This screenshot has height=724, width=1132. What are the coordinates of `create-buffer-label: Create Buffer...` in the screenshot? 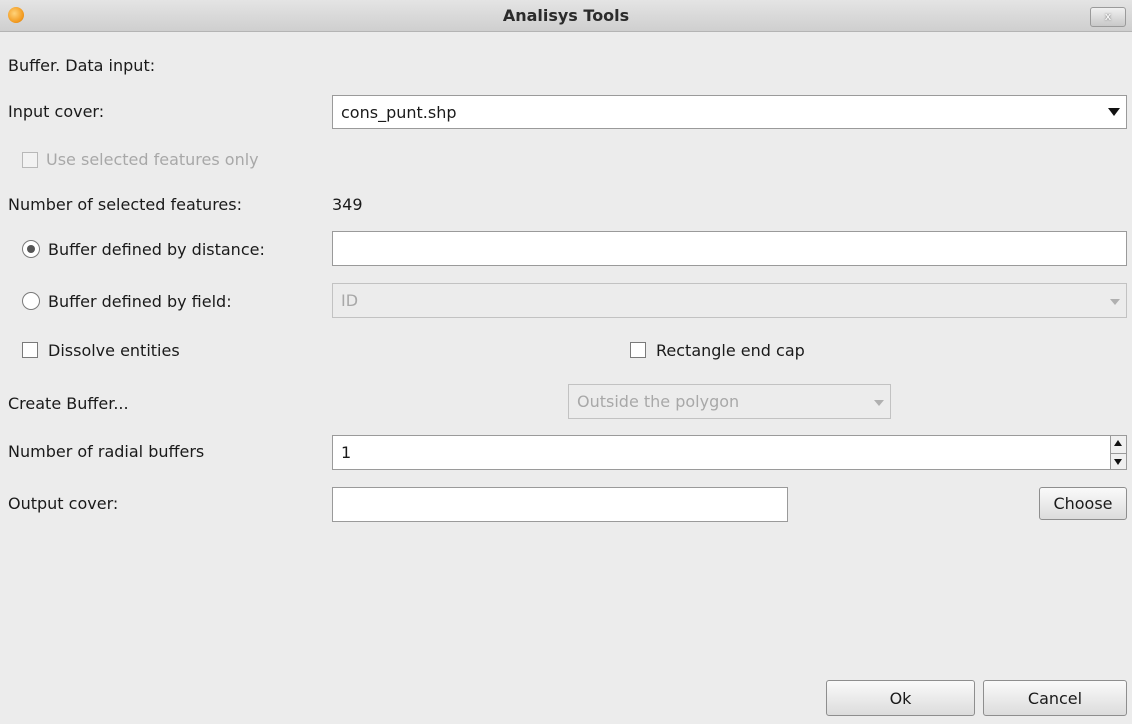 It's located at (68, 403).